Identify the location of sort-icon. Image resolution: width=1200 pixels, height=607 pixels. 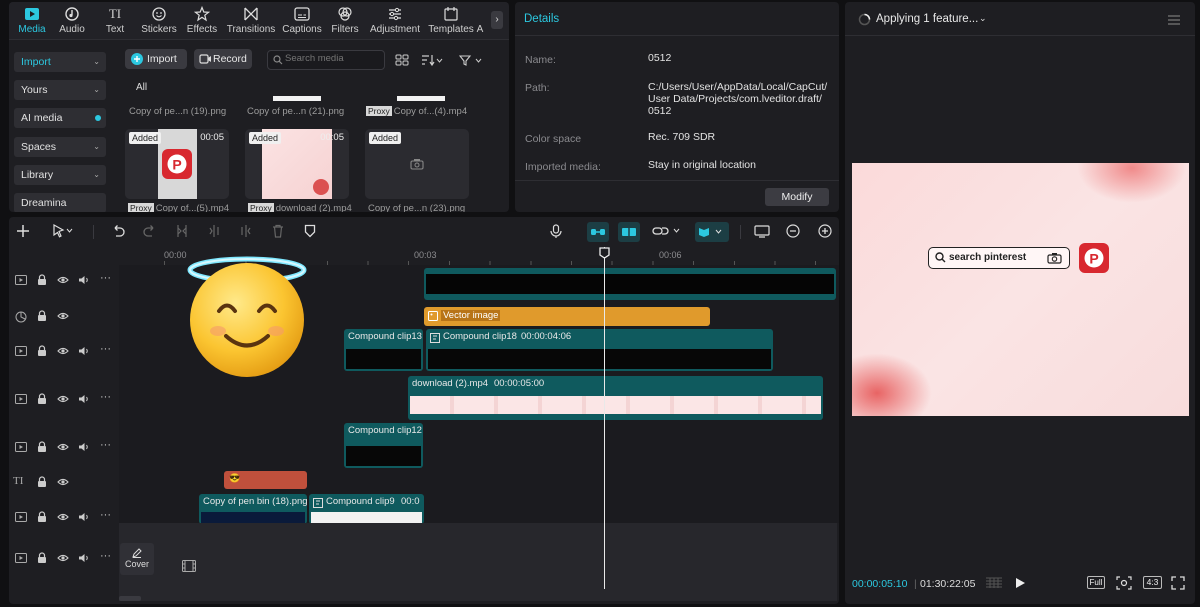
(432, 60).